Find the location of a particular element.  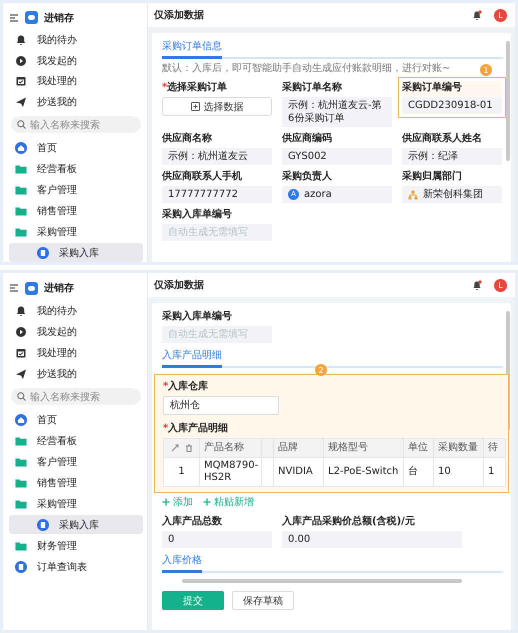

table-cell: L2-PoE-Switch is located at coordinates (364, 472).